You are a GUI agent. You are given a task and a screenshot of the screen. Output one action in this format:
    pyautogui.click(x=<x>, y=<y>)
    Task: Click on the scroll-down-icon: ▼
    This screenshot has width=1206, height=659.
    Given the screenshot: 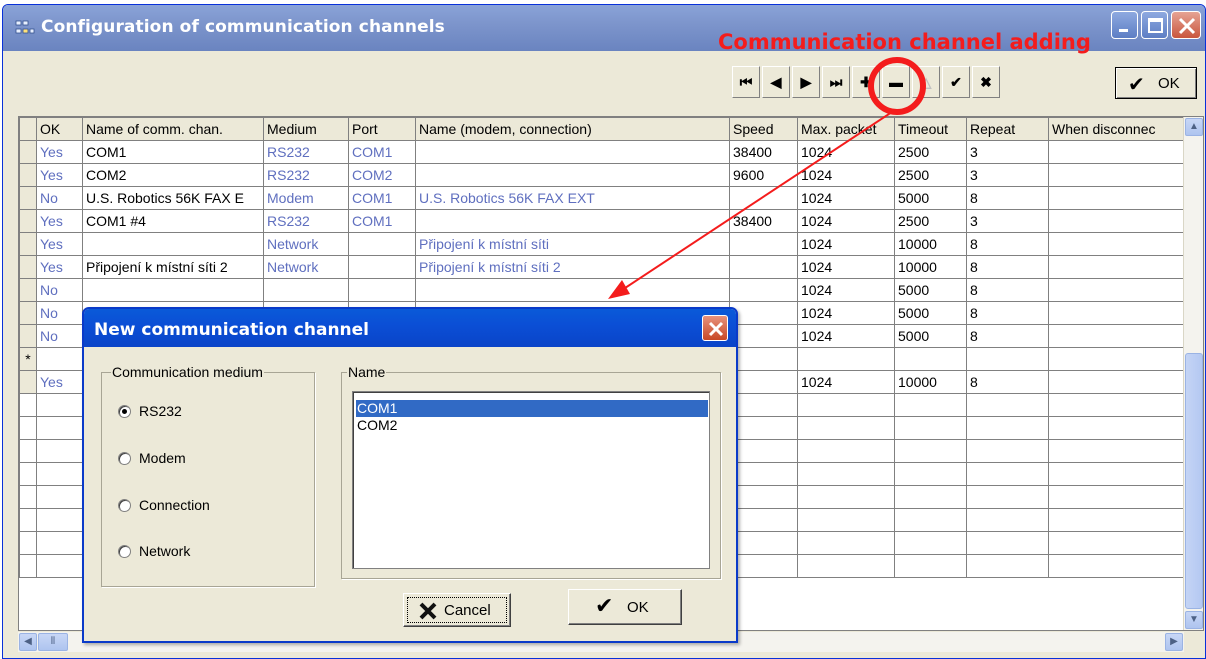 What is the action you would take?
    pyautogui.click(x=1194, y=620)
    